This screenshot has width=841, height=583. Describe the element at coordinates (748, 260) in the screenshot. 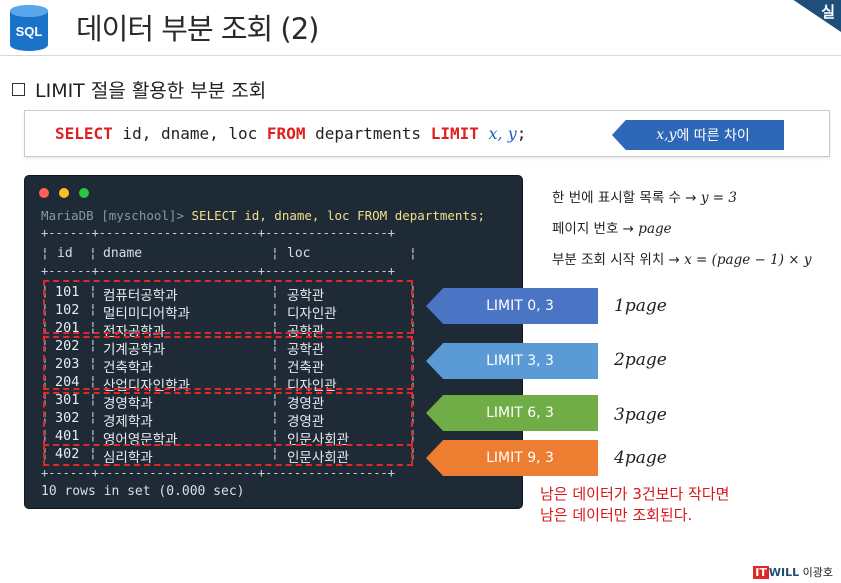

I see `info-start-position-math: x = (page − 1) × y` at that location.